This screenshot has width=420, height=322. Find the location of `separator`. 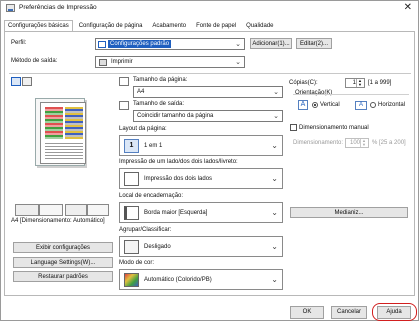

separator is located at coordinates (210, 73).